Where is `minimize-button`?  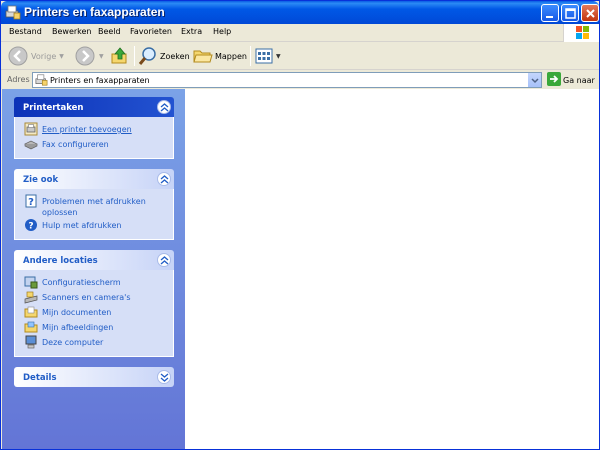 minimize-button is located at coordinates (550, 13).